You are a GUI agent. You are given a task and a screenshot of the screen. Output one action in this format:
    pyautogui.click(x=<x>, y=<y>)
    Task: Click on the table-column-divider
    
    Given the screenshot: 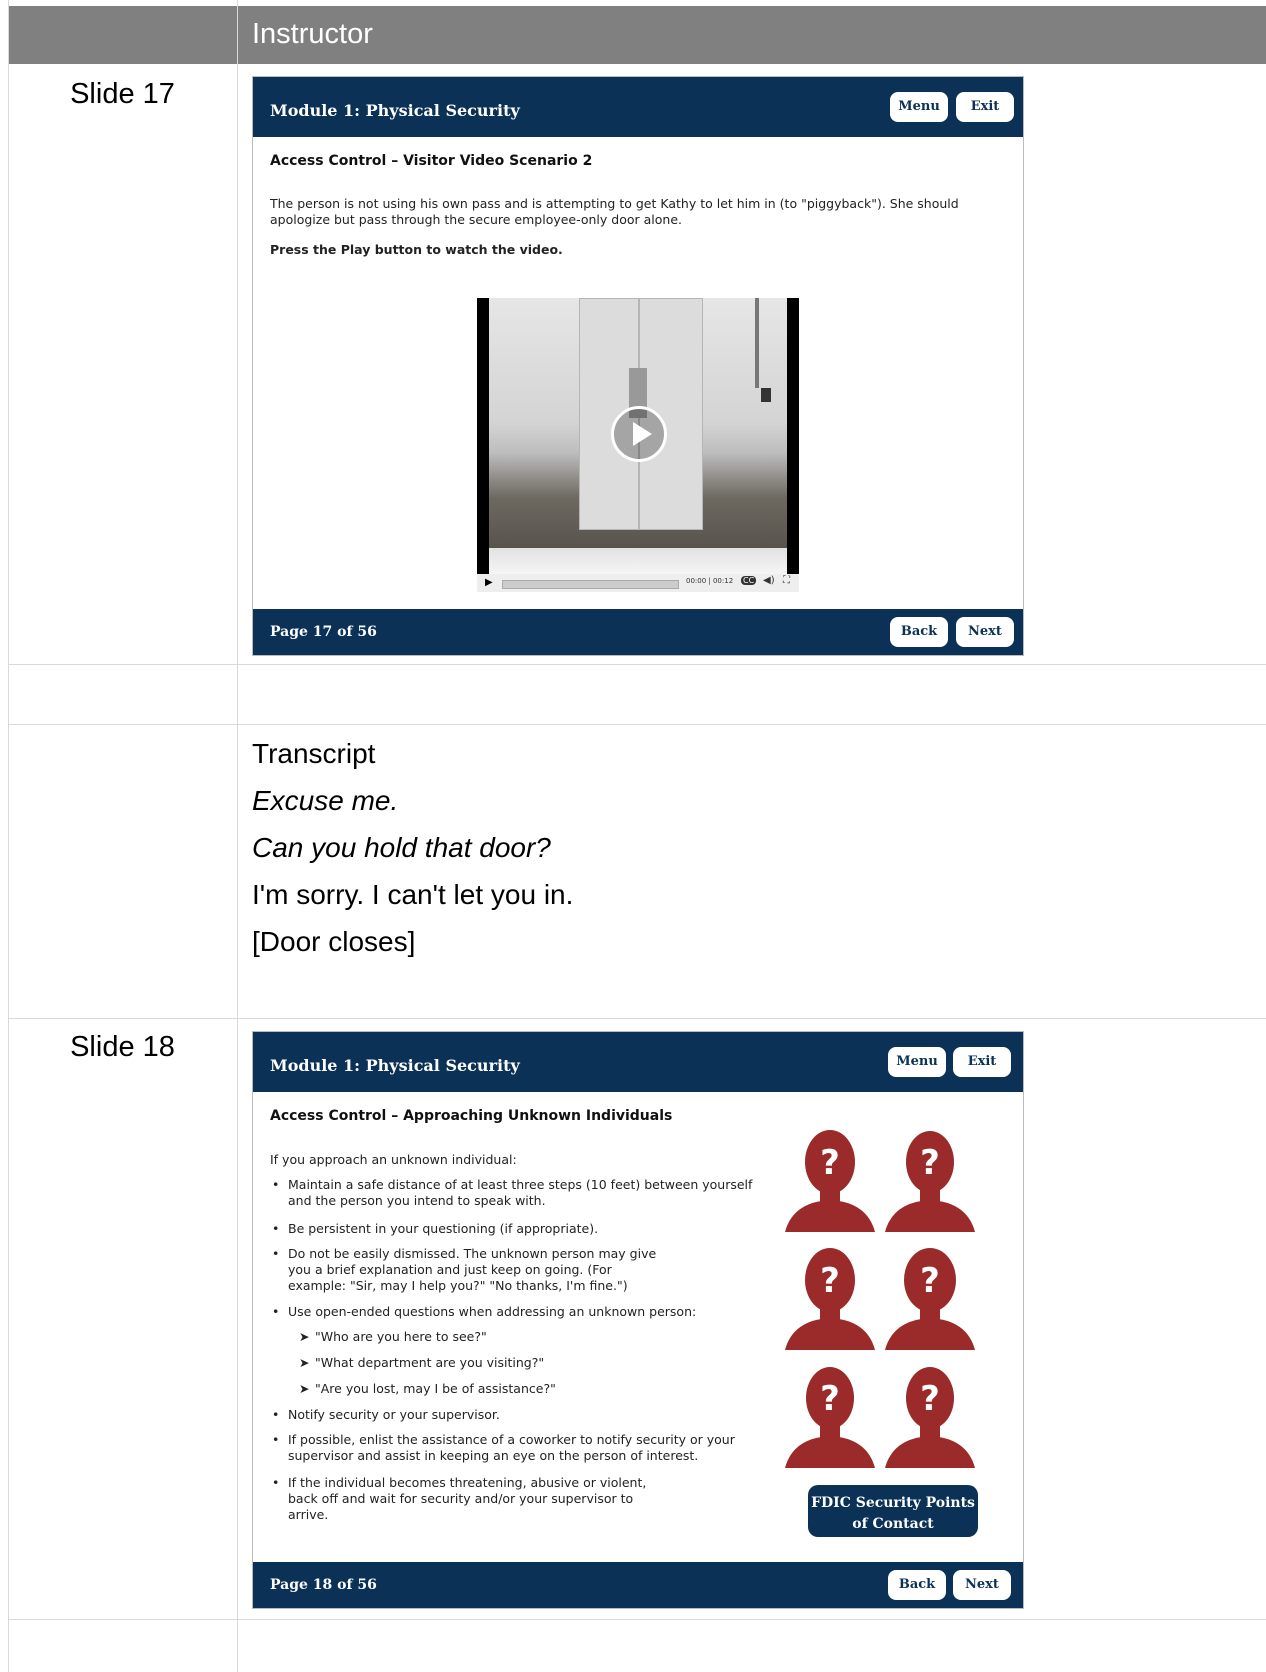 What is the action you would take?
    pyautogui.click(x=237, y=836)
    